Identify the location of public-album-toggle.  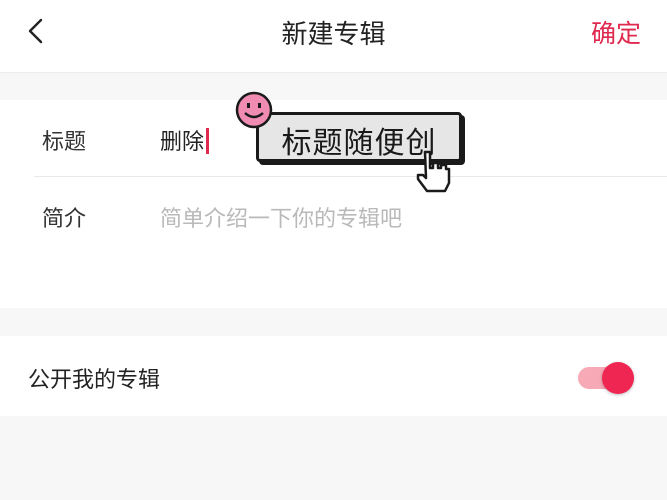
(606, 378).